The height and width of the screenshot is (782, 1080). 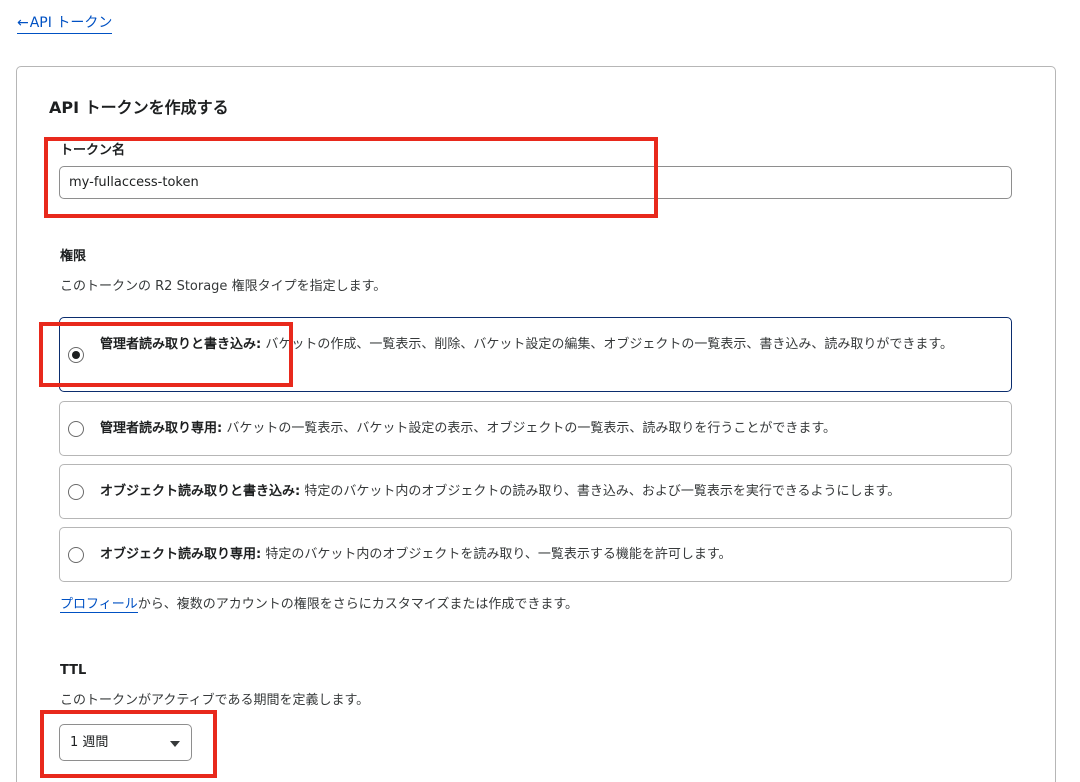 I want to click on ttl-select: 1 週間, so click(x=125, y=742).